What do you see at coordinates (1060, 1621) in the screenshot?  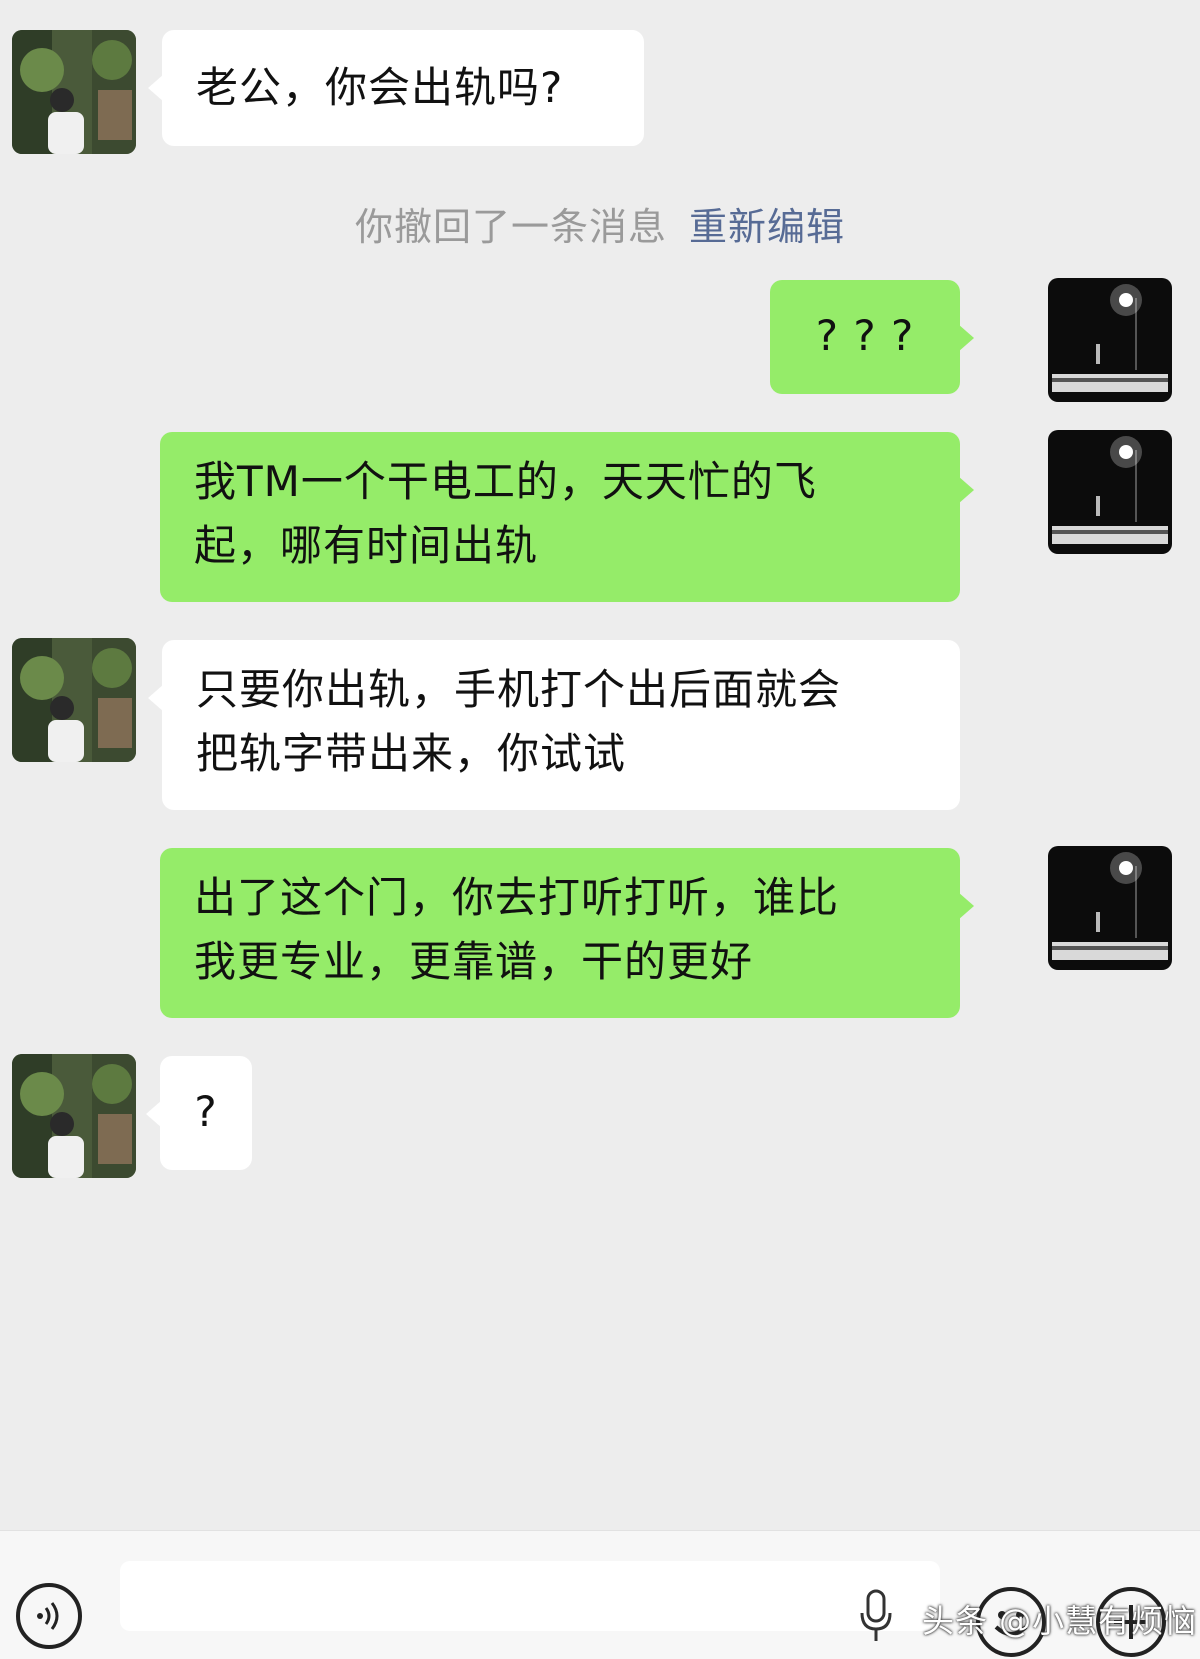 I see `watermark: 头条 @小慧有烦恼` at bounding box center [1060, 1621].